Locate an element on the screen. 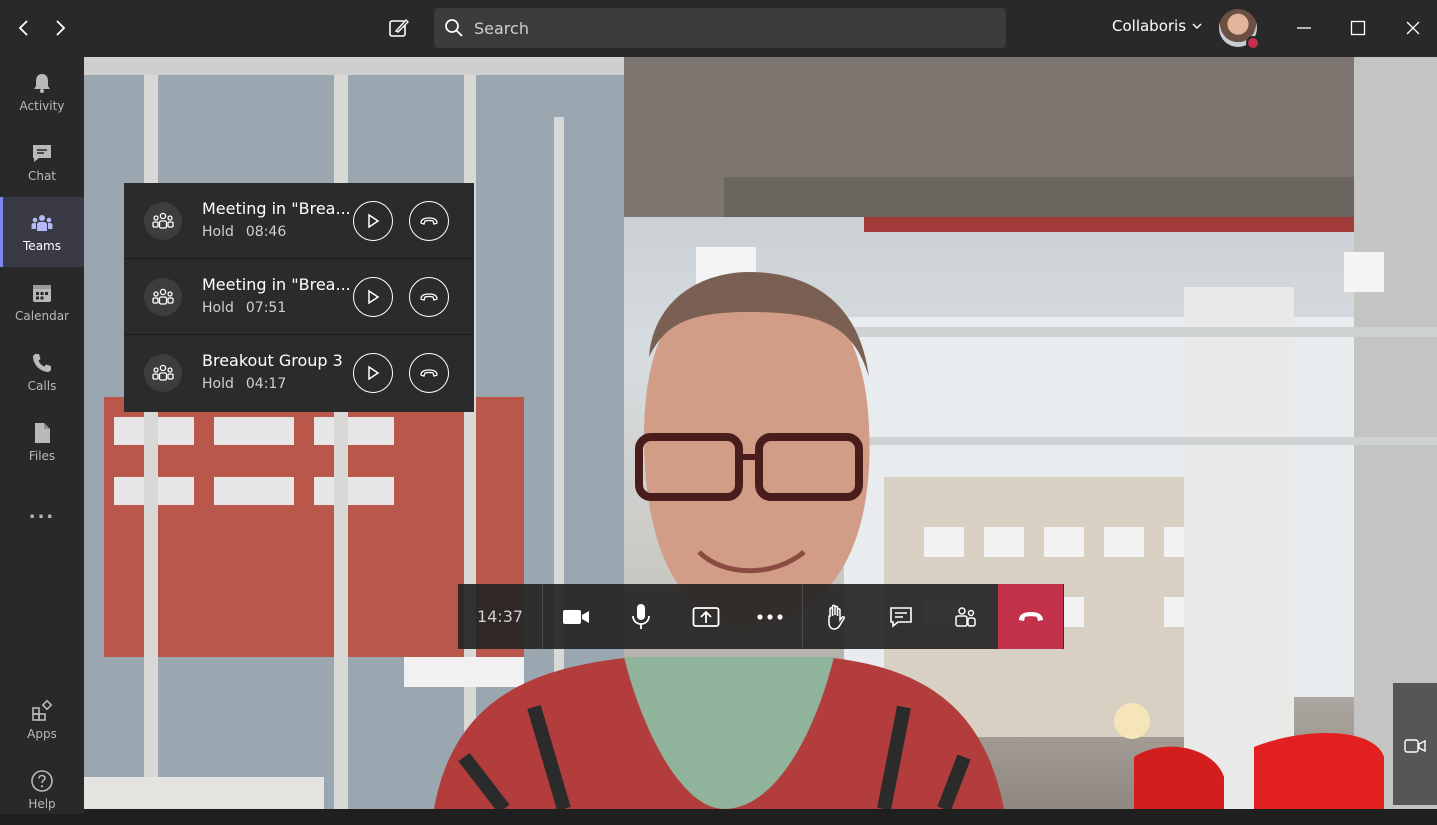 Image resolution: width=1437 pixels, height=825 pixels. share-screen-button is located at coordinates (705, 616).